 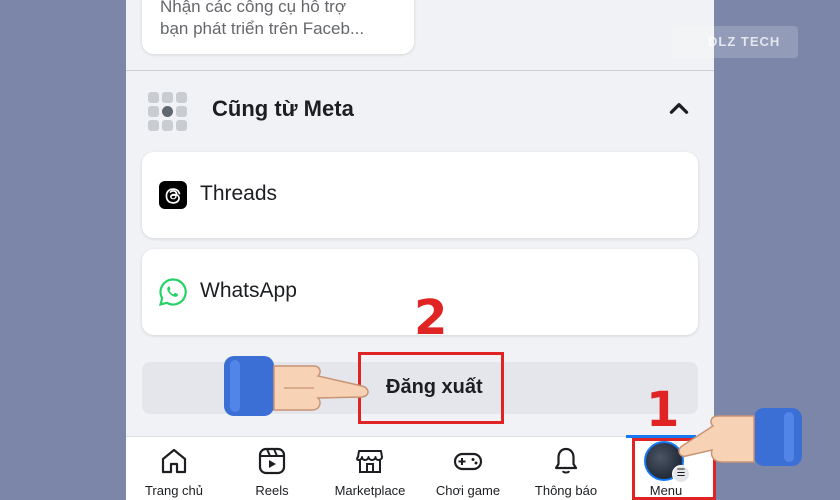 What do you see at coordinates (431, 388) in the screenshot?
I see `highlight-logout` at bounding box center [431, 388].